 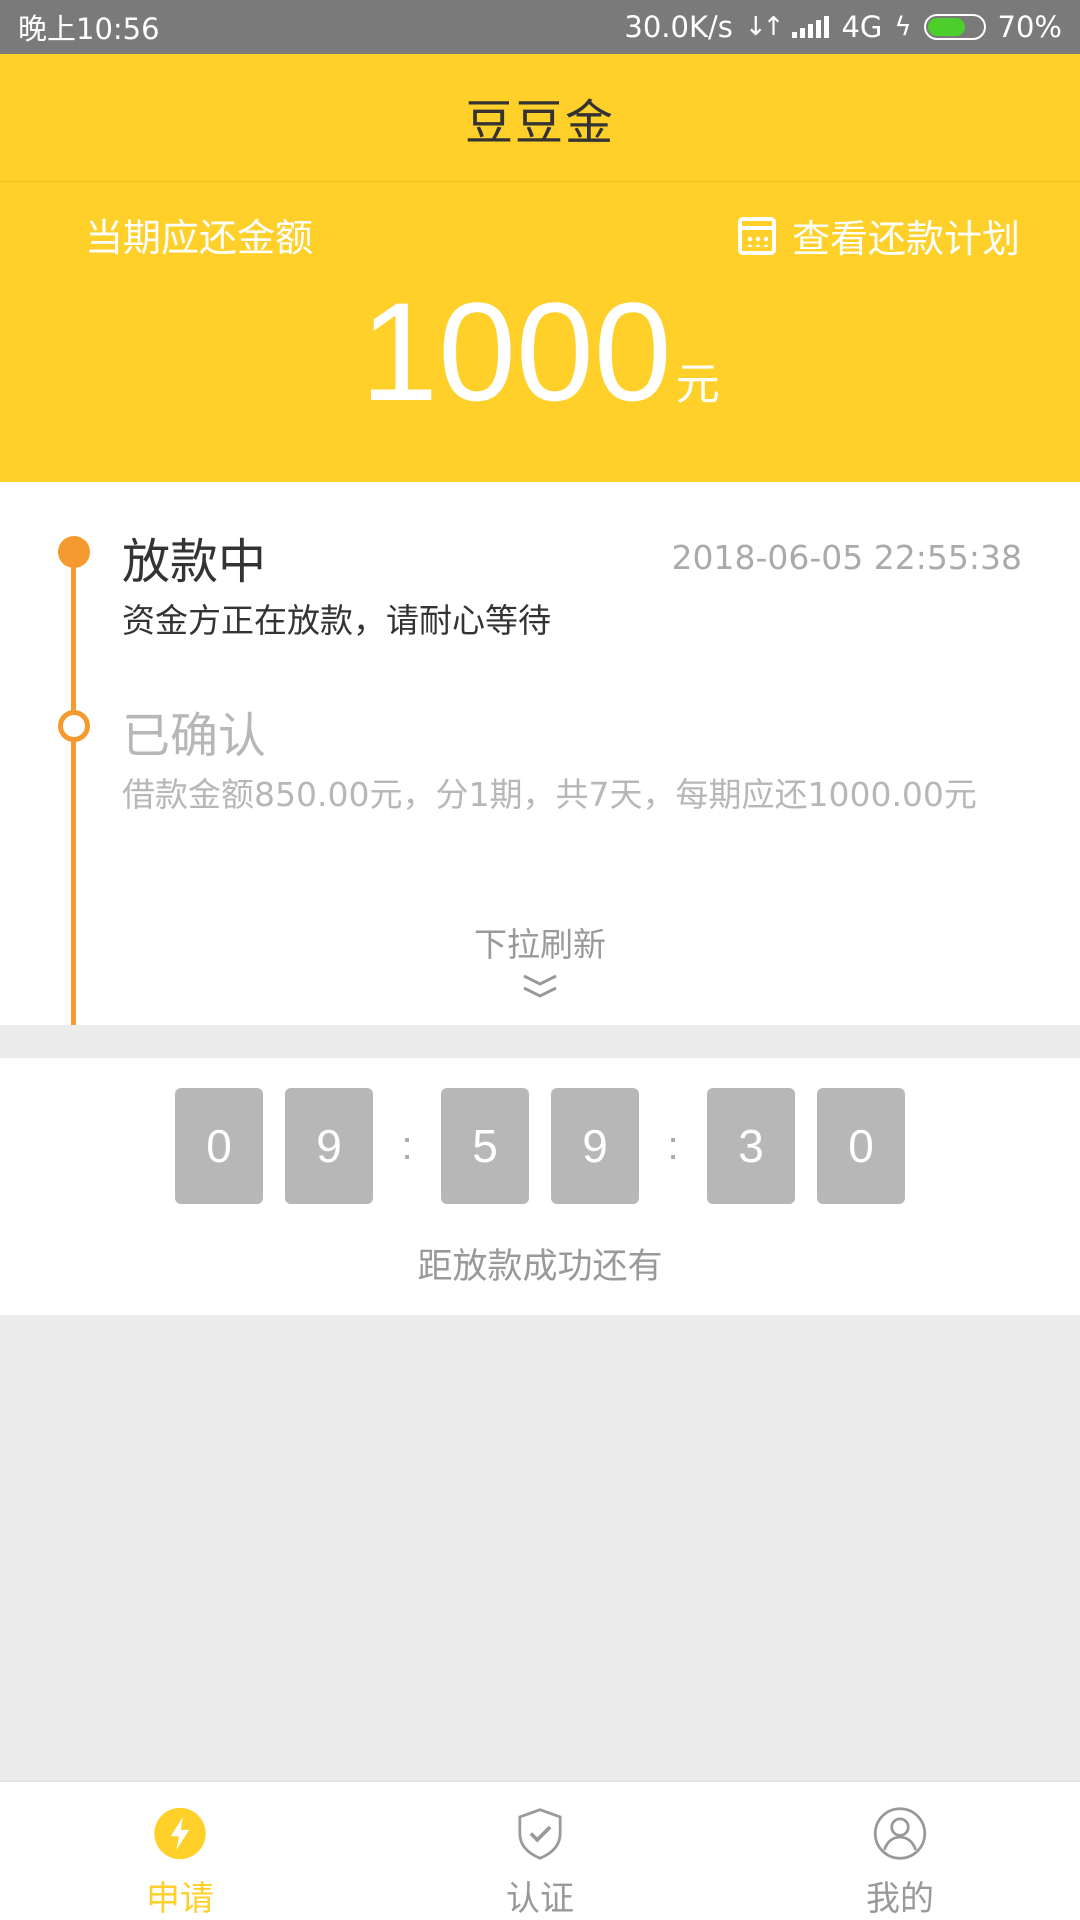 What do you see at coordinates (905, 239) in the screenshot?
I see `view-repayment-plan-label: 查看还款计划` at bounding box center [905, 239].